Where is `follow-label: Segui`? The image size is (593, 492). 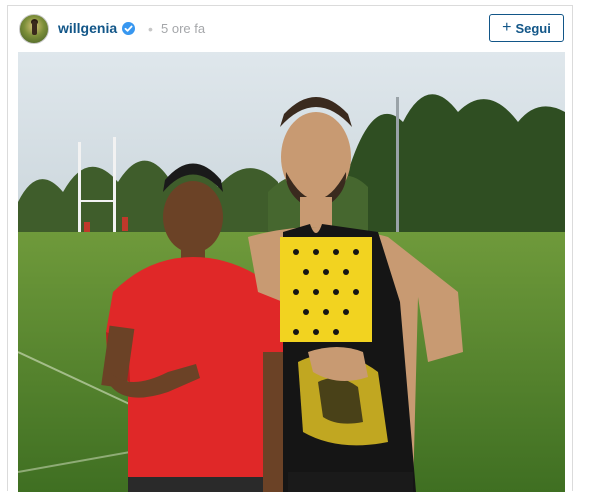 follow-label: Segui is located at coordinates (533, 28).